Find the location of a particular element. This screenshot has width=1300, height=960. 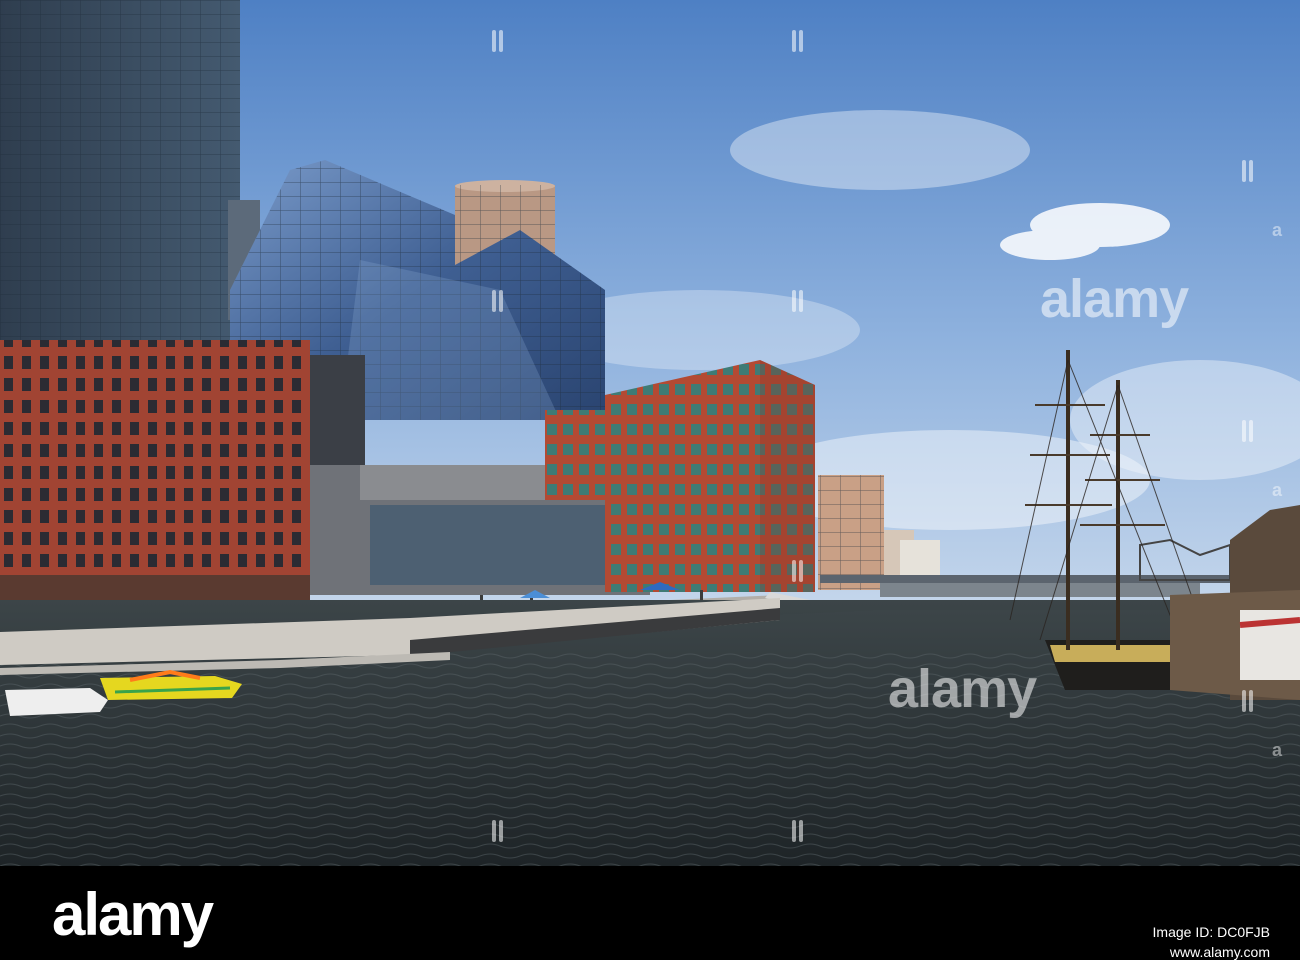

site-url: www.alamy.com is located at coordinates (1220, 952).